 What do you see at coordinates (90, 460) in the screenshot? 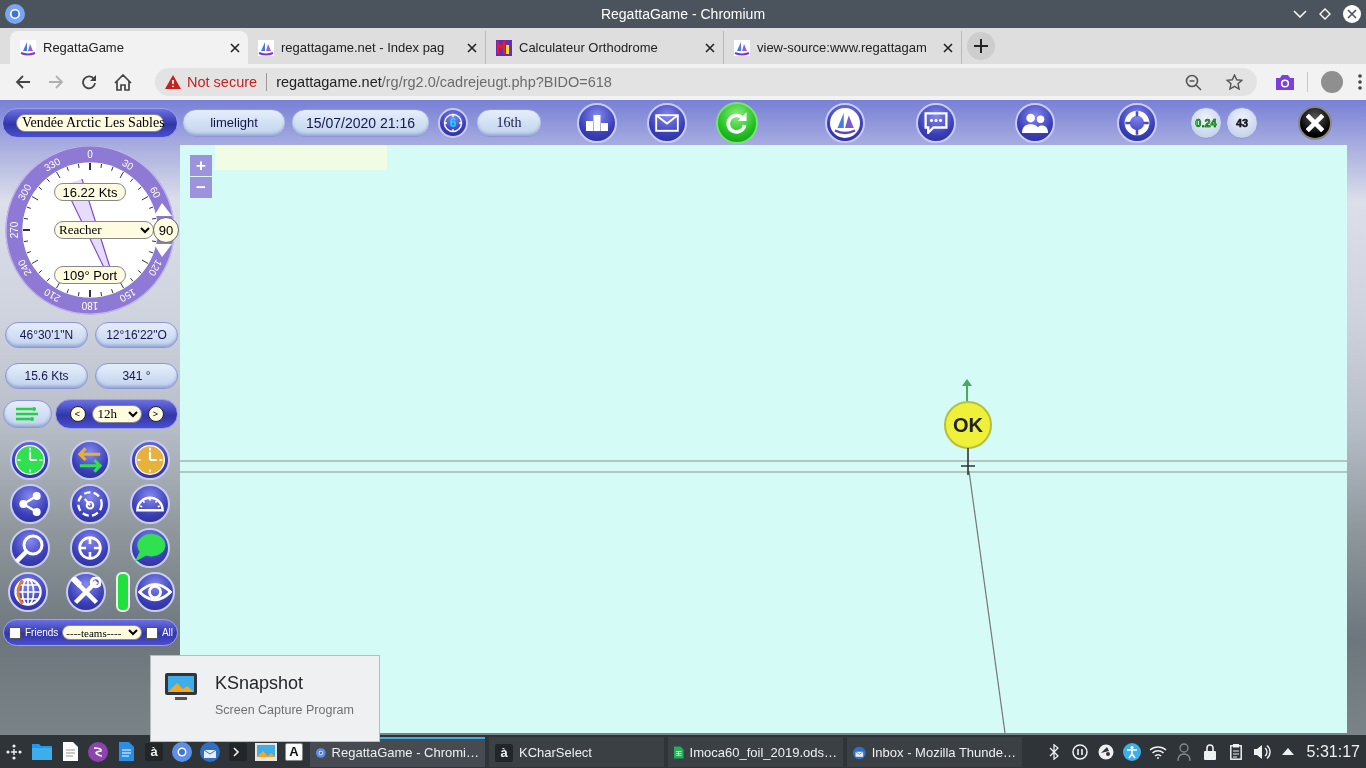
I see `swap-arrows-icon` at bounding box center [90, 460].